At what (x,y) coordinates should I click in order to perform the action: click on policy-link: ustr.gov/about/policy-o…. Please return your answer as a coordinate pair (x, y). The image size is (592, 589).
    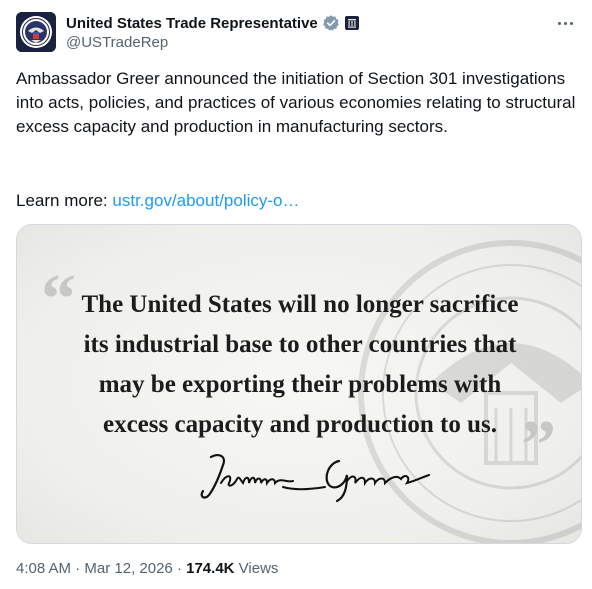
    Looking at the image, I should click on (205, 200).